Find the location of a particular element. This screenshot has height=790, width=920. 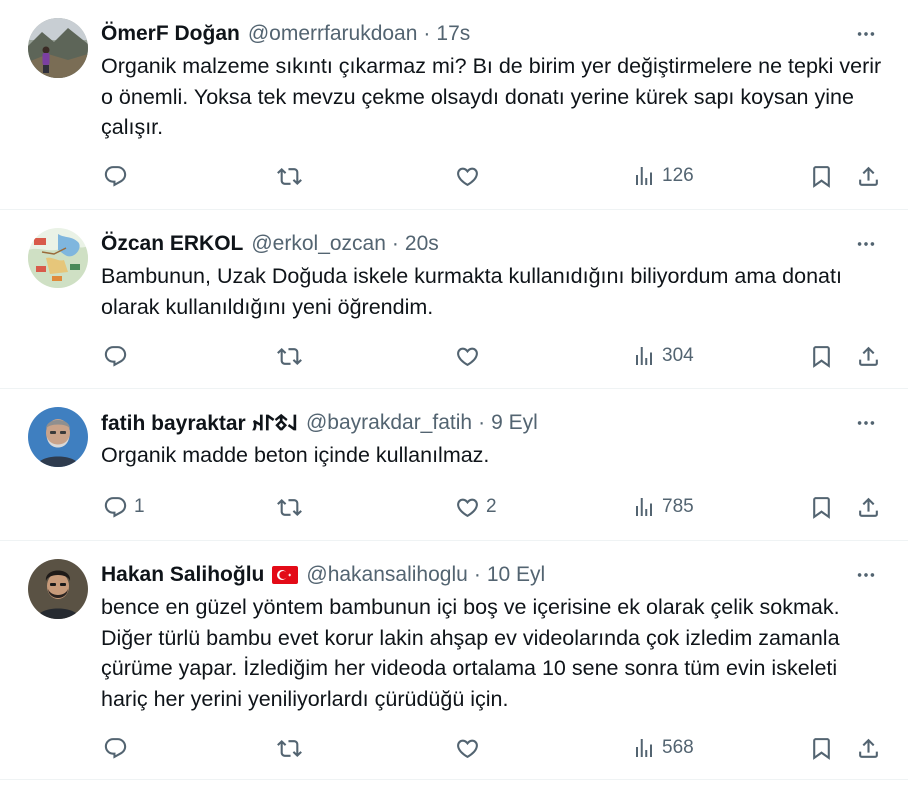

view-count: 785 is located at coordinates (678, 506).